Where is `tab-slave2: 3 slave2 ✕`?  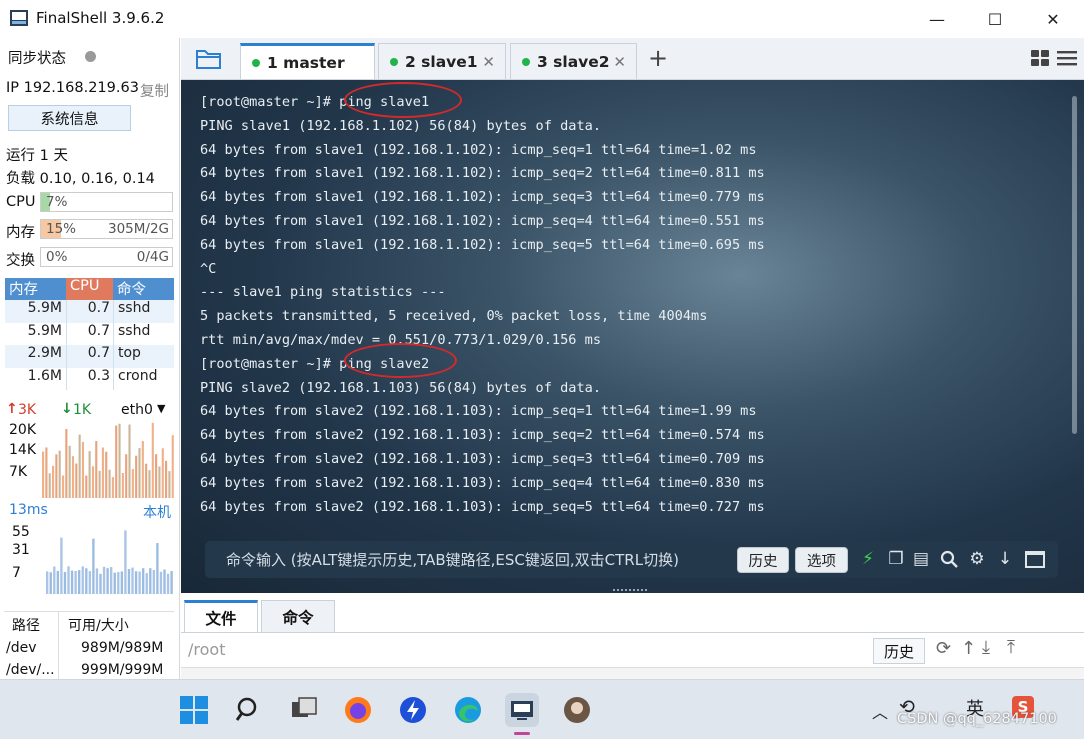
tab-slave2: 3 slave2 ✕ is located at coordinates (573, 61).